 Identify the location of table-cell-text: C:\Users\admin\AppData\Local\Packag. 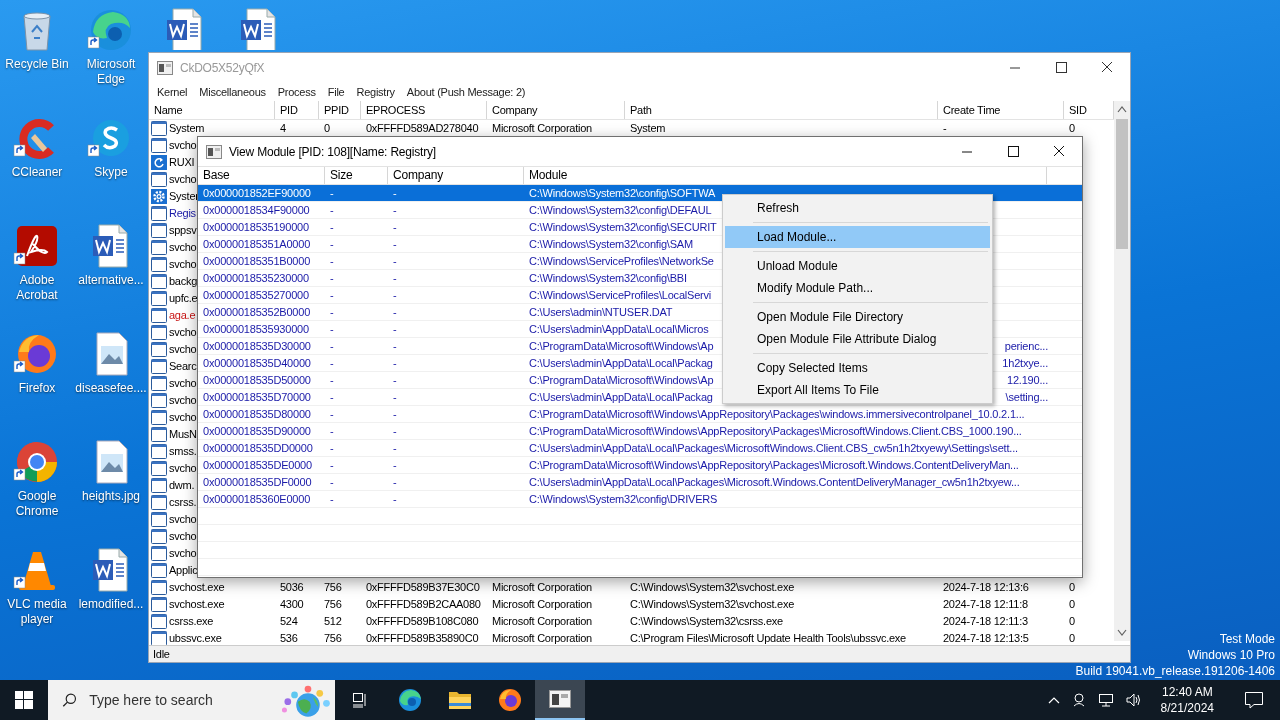
(621, 363).